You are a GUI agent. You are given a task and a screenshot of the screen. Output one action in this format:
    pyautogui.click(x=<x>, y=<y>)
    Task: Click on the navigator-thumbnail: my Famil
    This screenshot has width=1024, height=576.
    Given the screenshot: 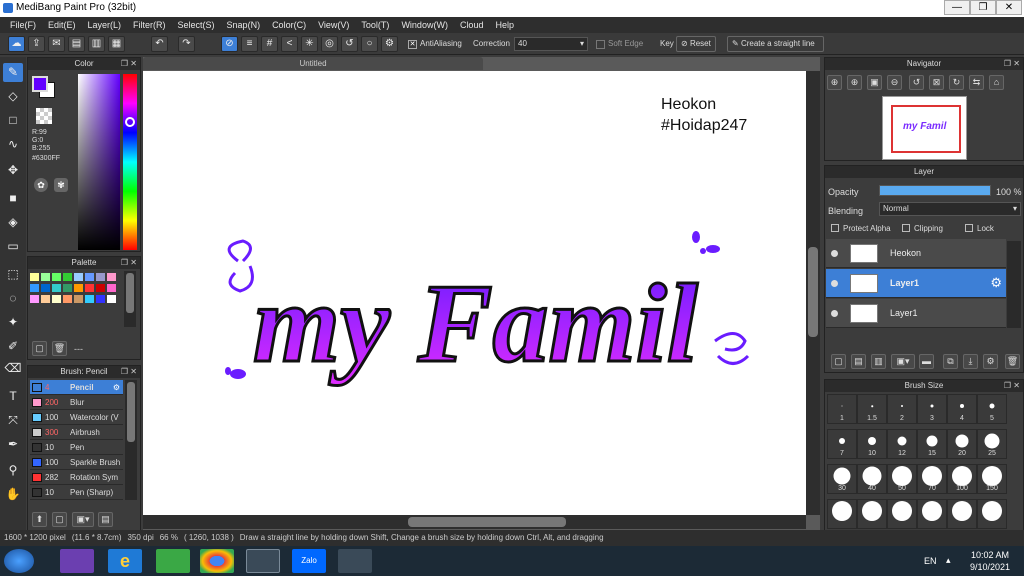 What is the action you would take?
    pyautogui.click(x=924, y=128)
    